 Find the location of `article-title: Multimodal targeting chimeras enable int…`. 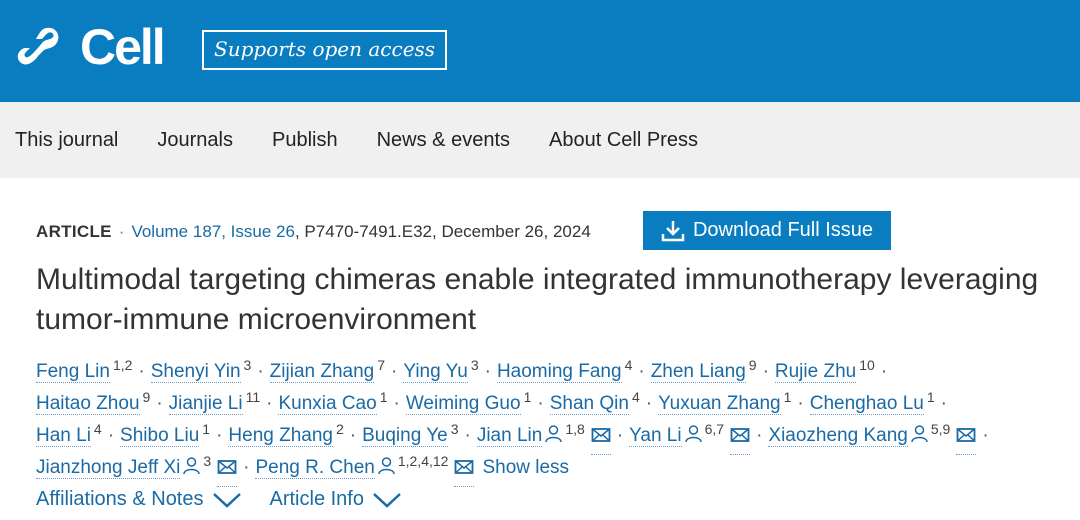

article-title: Multimodal targeting chimeras enable int… is located at coordinates (537, 299).